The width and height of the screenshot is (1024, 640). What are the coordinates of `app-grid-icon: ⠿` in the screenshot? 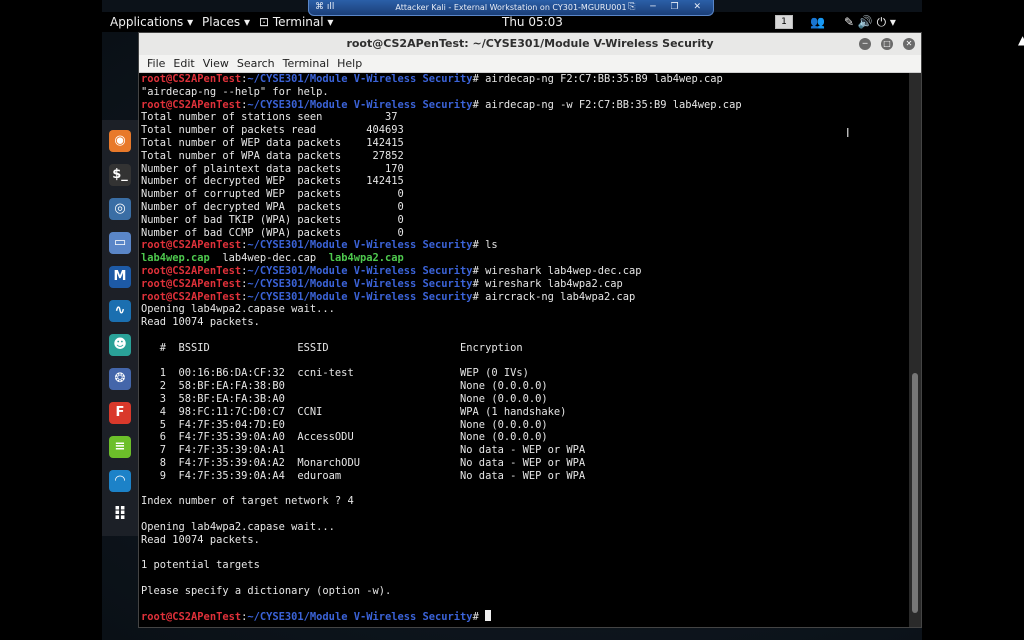 It's located at (120, 515).